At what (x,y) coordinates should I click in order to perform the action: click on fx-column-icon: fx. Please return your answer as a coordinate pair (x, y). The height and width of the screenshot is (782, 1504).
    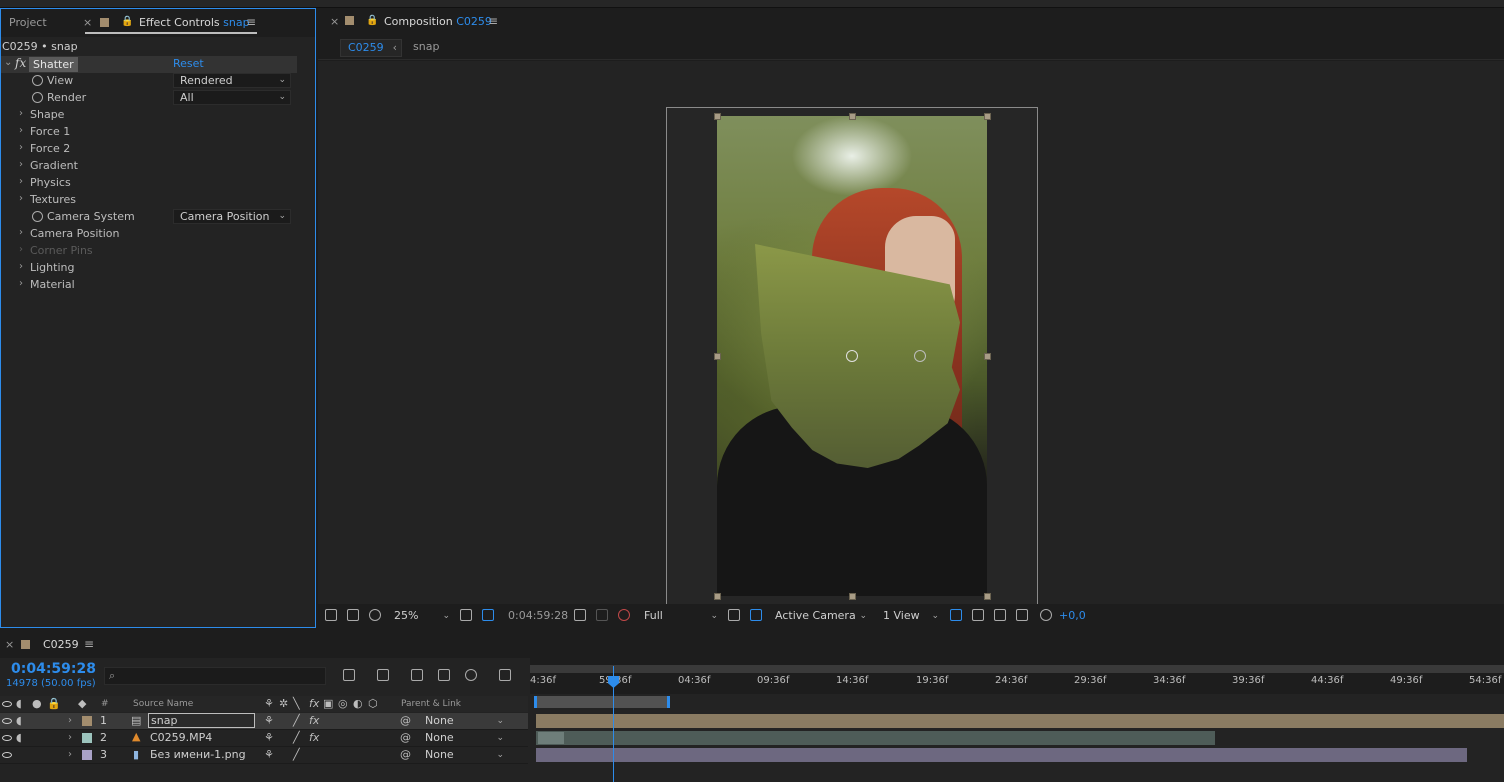
    Looking at the image, I should click on (314, 703).